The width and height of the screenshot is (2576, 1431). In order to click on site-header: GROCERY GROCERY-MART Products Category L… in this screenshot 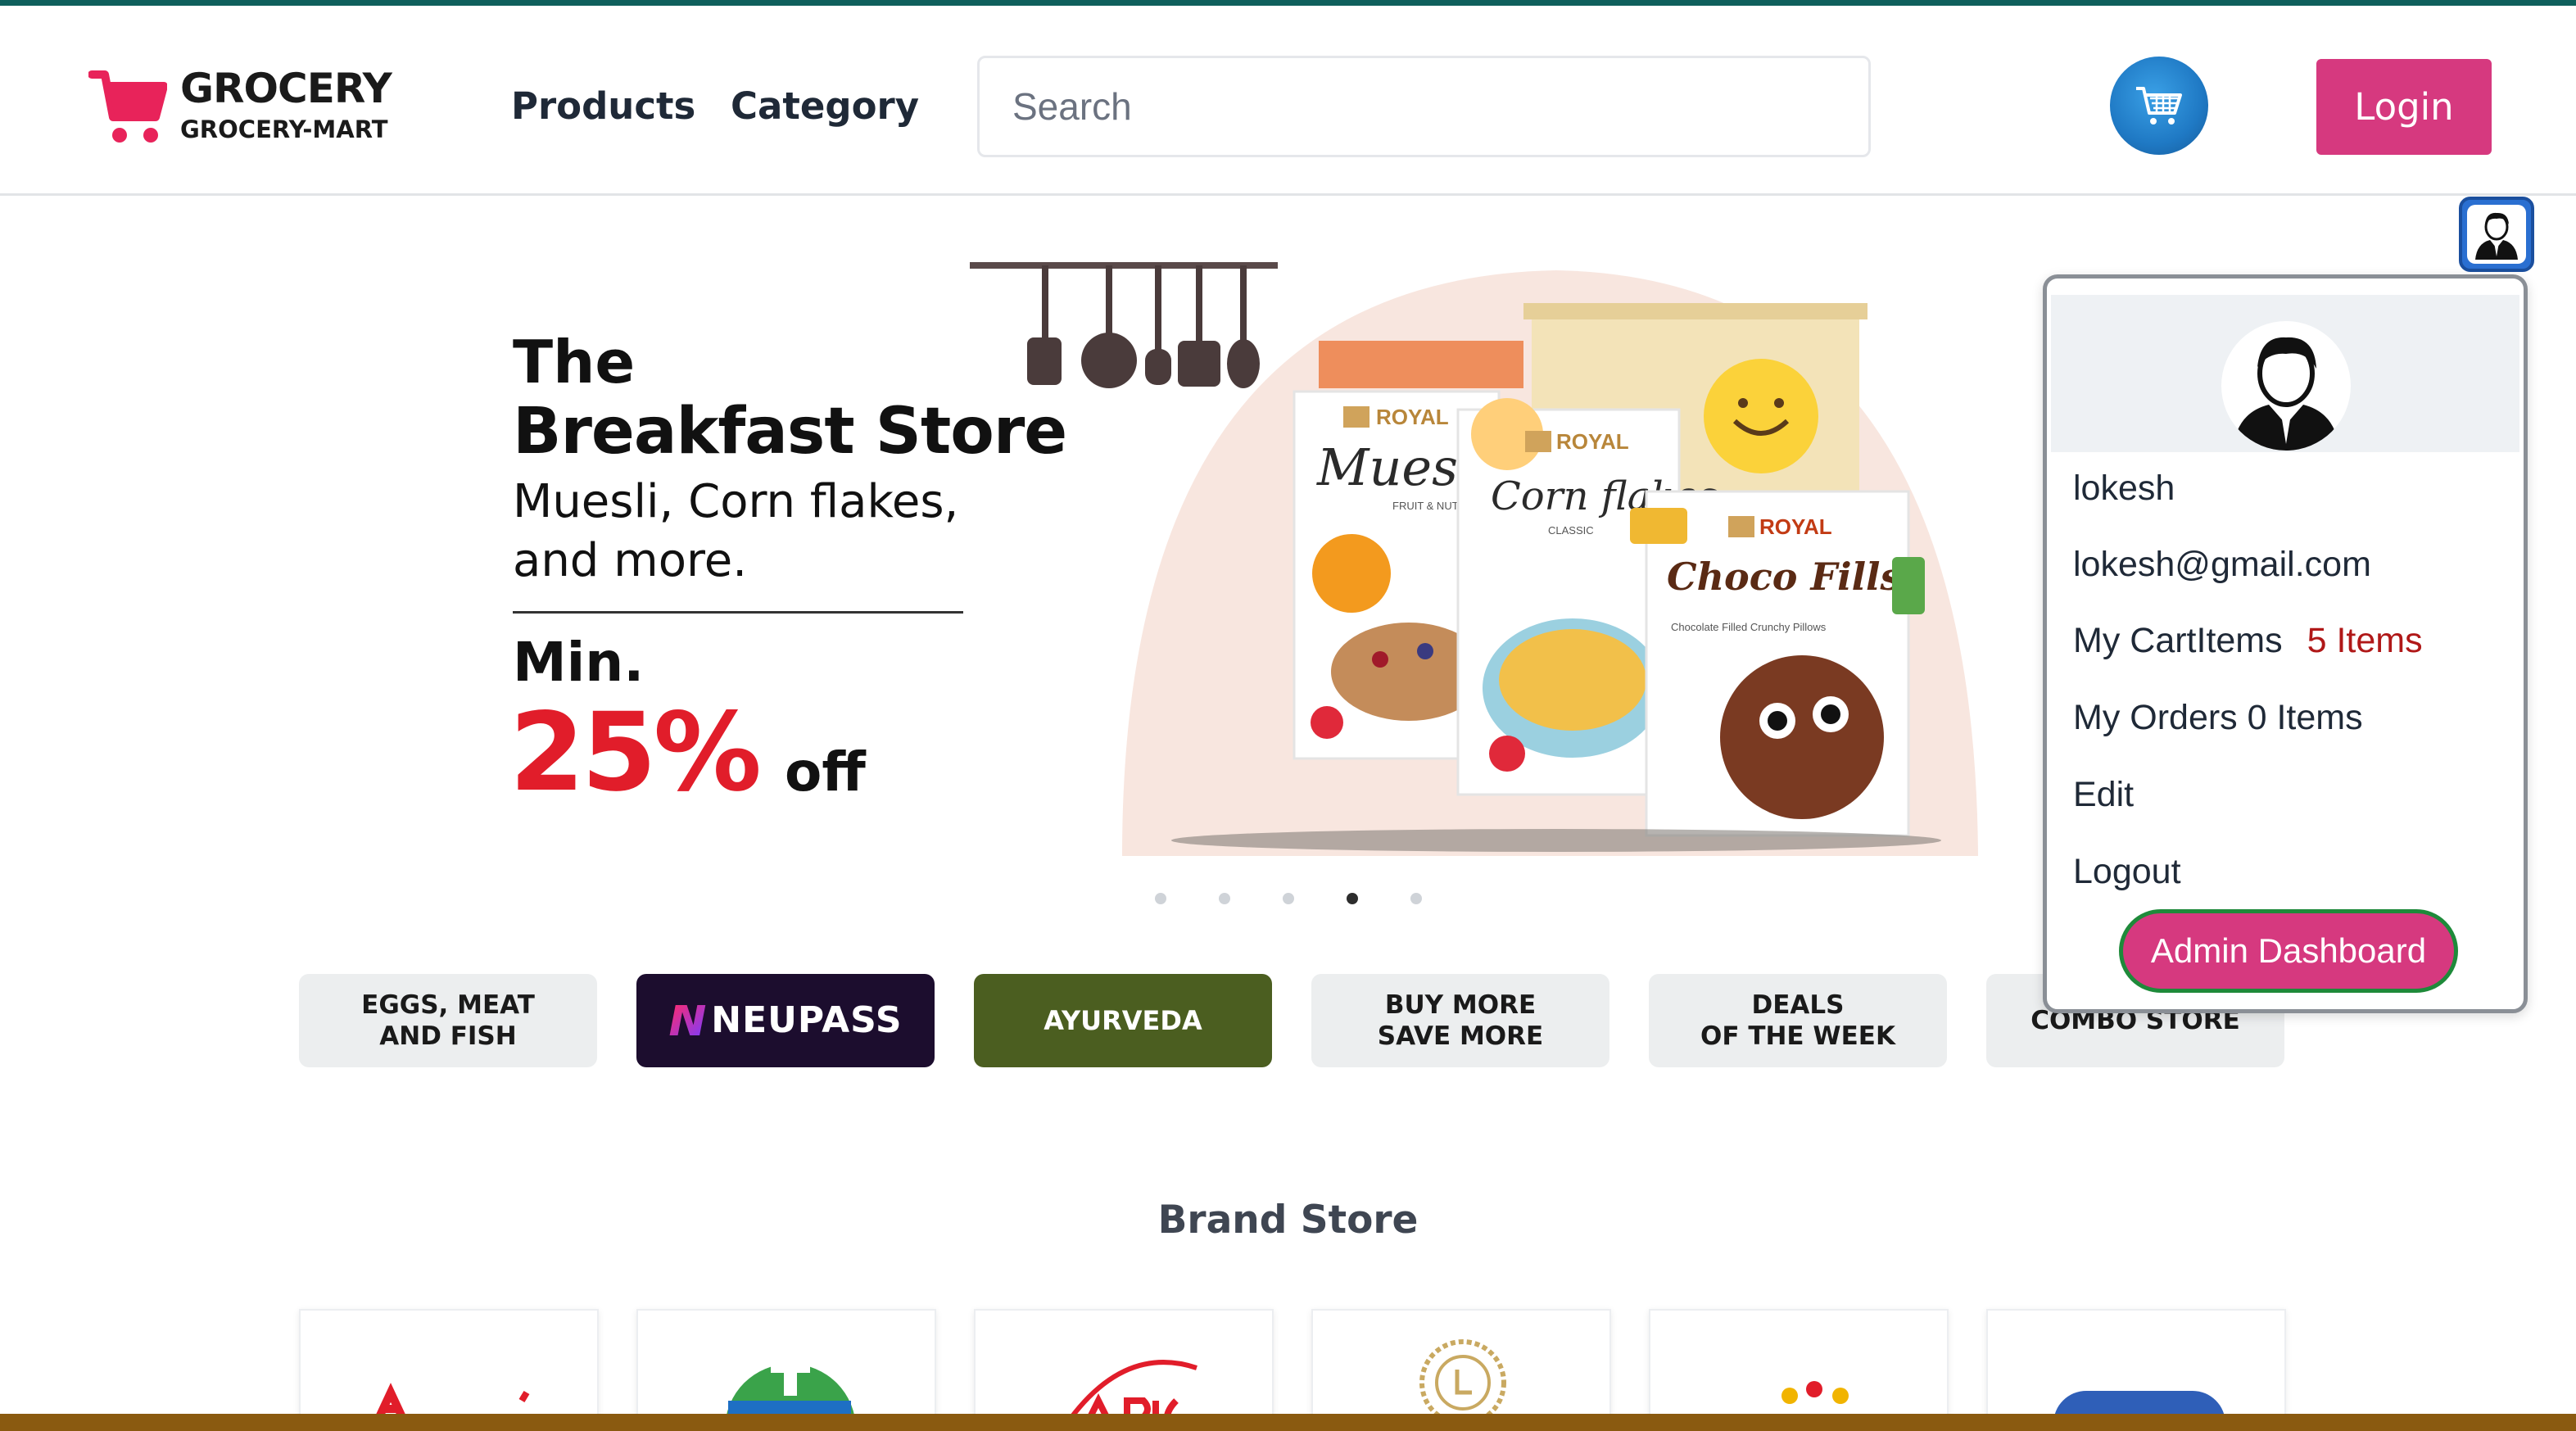, I will do `click(1288, 101)`.